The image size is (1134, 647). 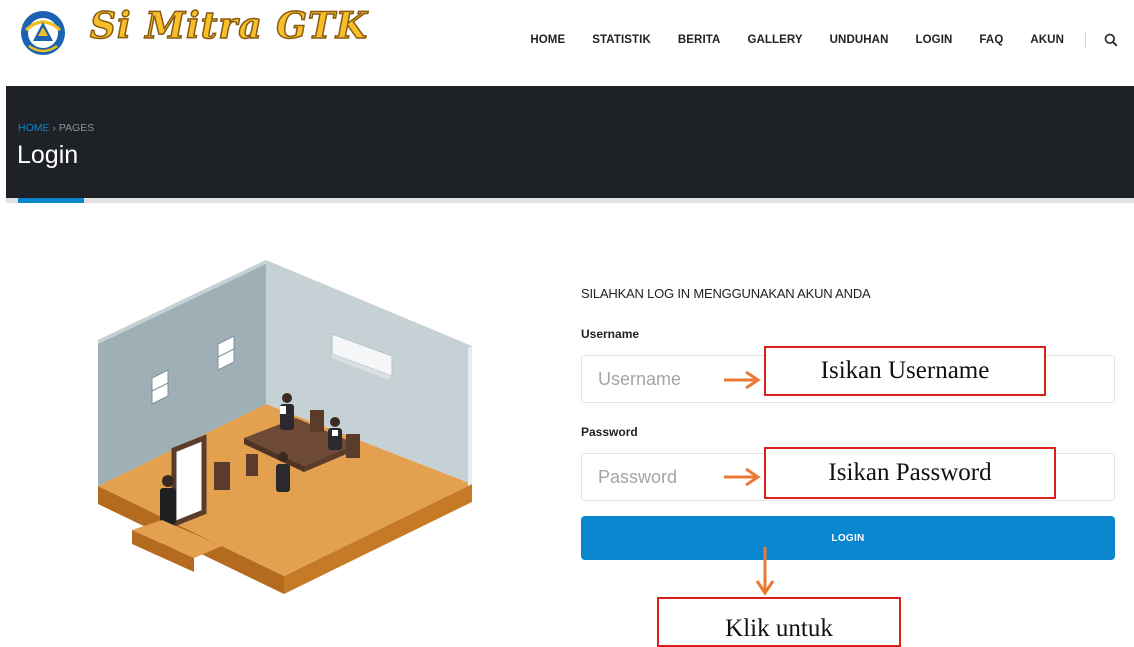 What do you see at coordinates (76, 128) in the screenshot?
I see `breadcrumb-current: PAGES` at bounding box center [76, 128].